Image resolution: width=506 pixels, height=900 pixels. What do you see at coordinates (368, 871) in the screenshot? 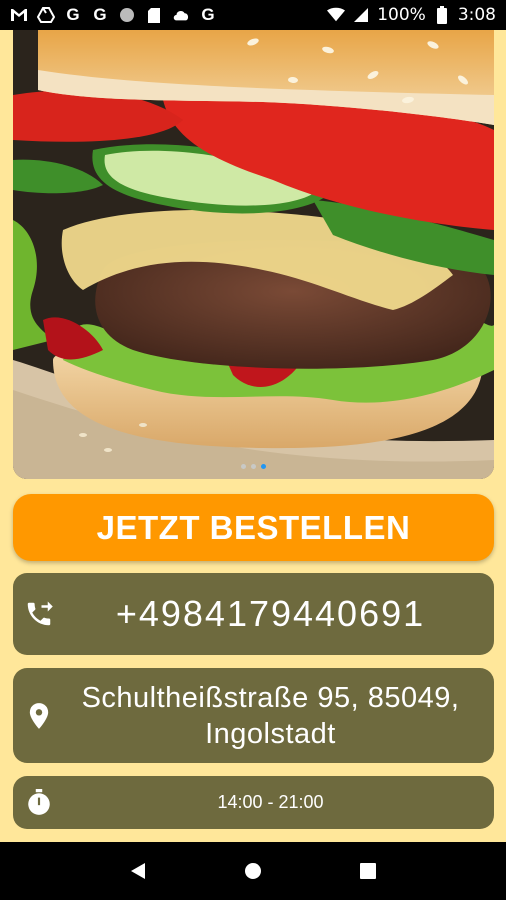
I see `recents-icon` at bounding box center [368, 871].